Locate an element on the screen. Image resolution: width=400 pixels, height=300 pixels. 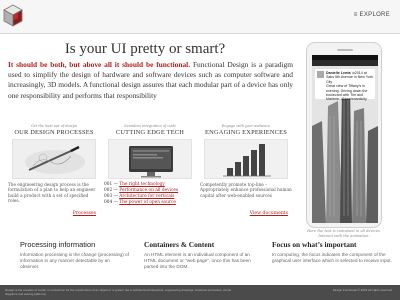
cube-logo-icon is located at coordinates (13, 16).